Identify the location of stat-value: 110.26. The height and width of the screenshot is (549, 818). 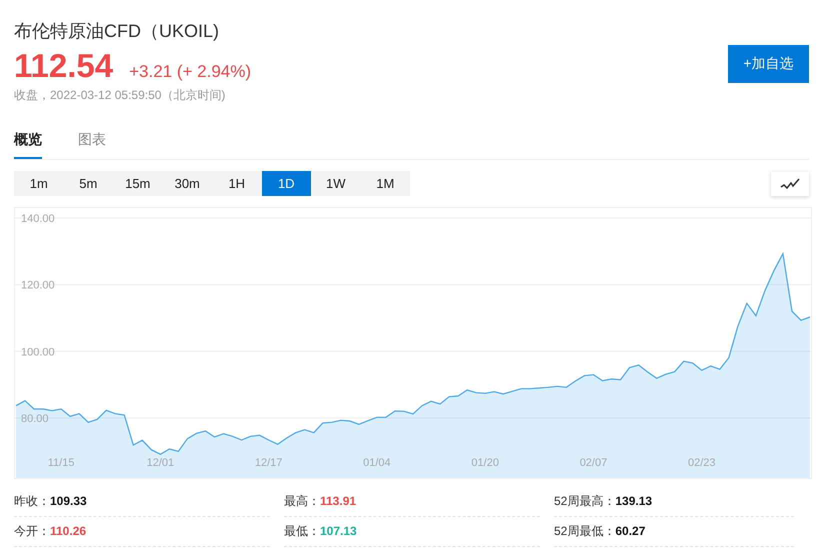
(68, 531).